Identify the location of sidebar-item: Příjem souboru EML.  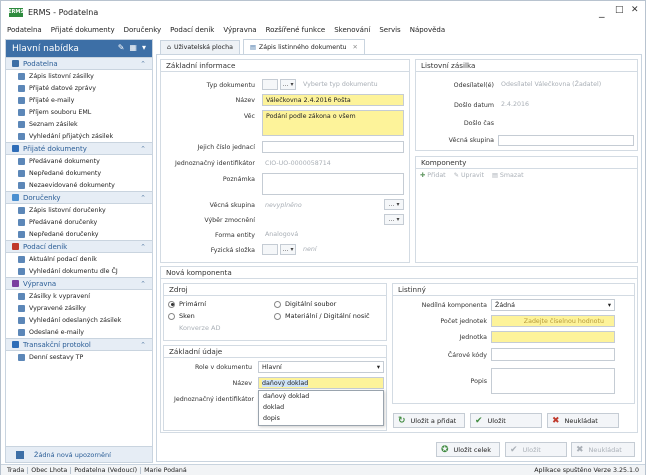
(79, 112).